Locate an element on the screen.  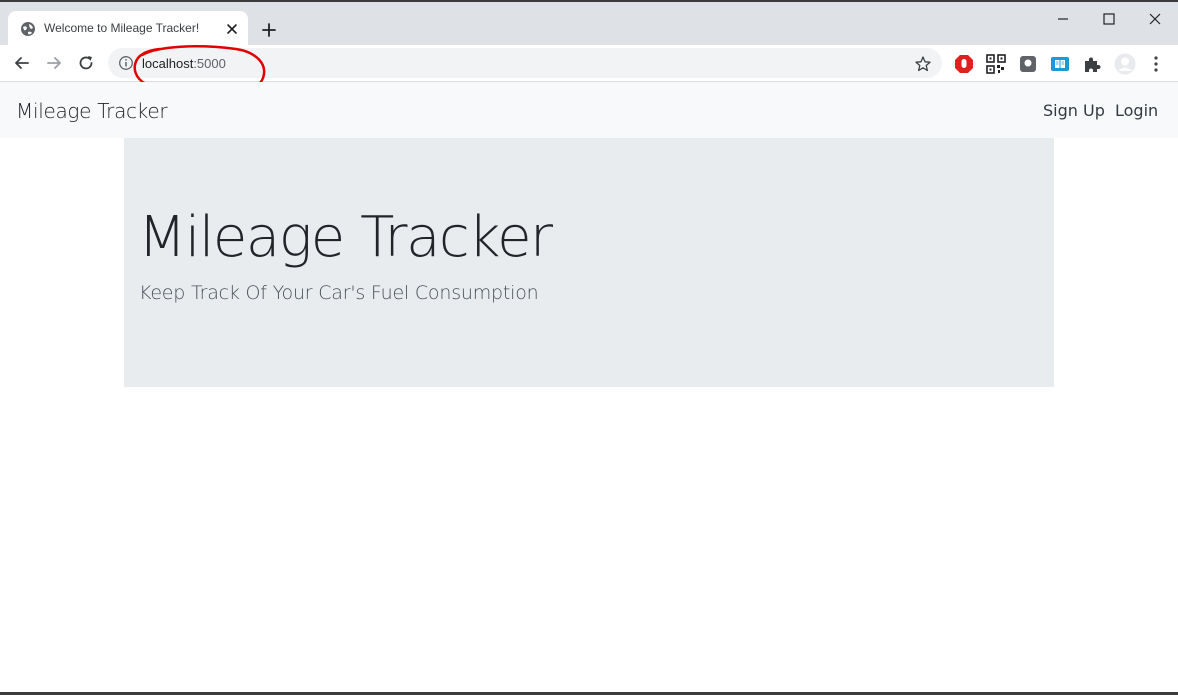
close-window-icon is located at coordinates (1155, 19).